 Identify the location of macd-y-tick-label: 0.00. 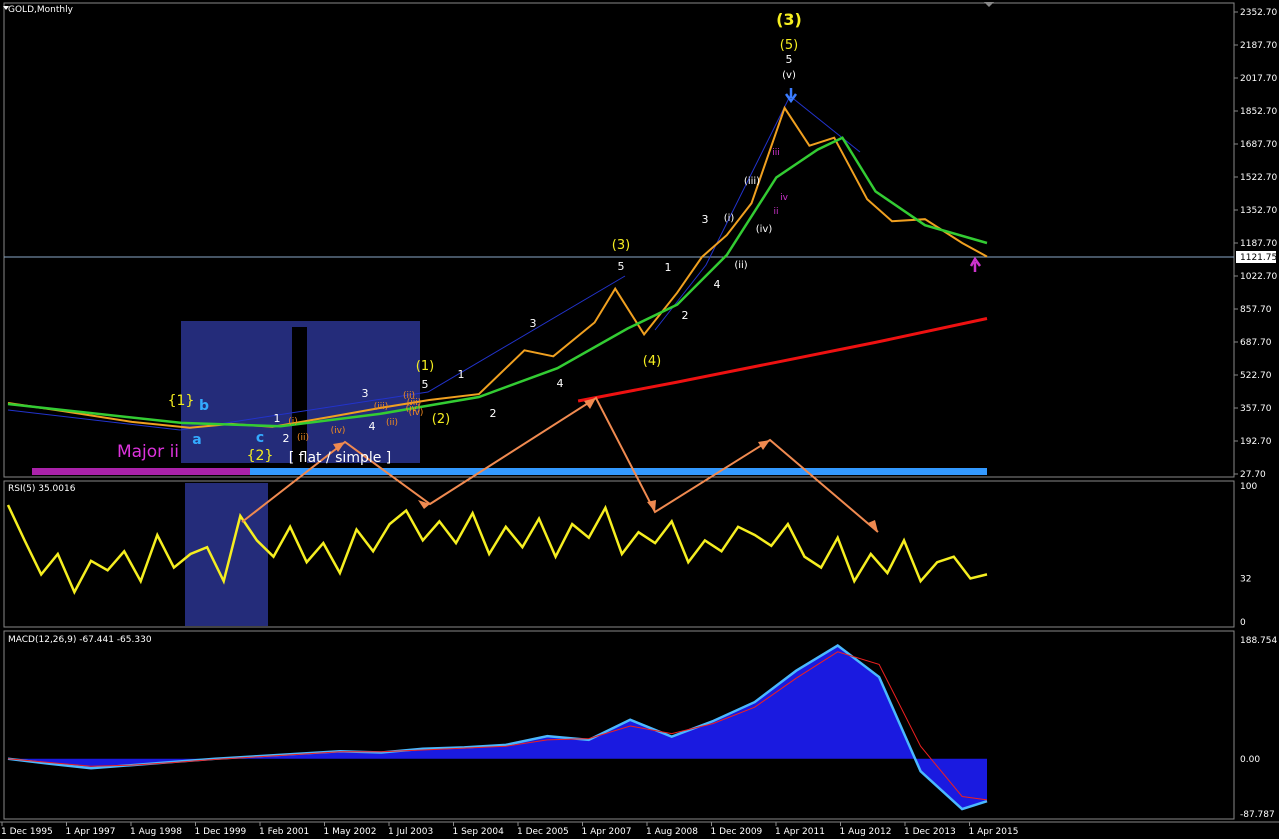
(1250, 760).